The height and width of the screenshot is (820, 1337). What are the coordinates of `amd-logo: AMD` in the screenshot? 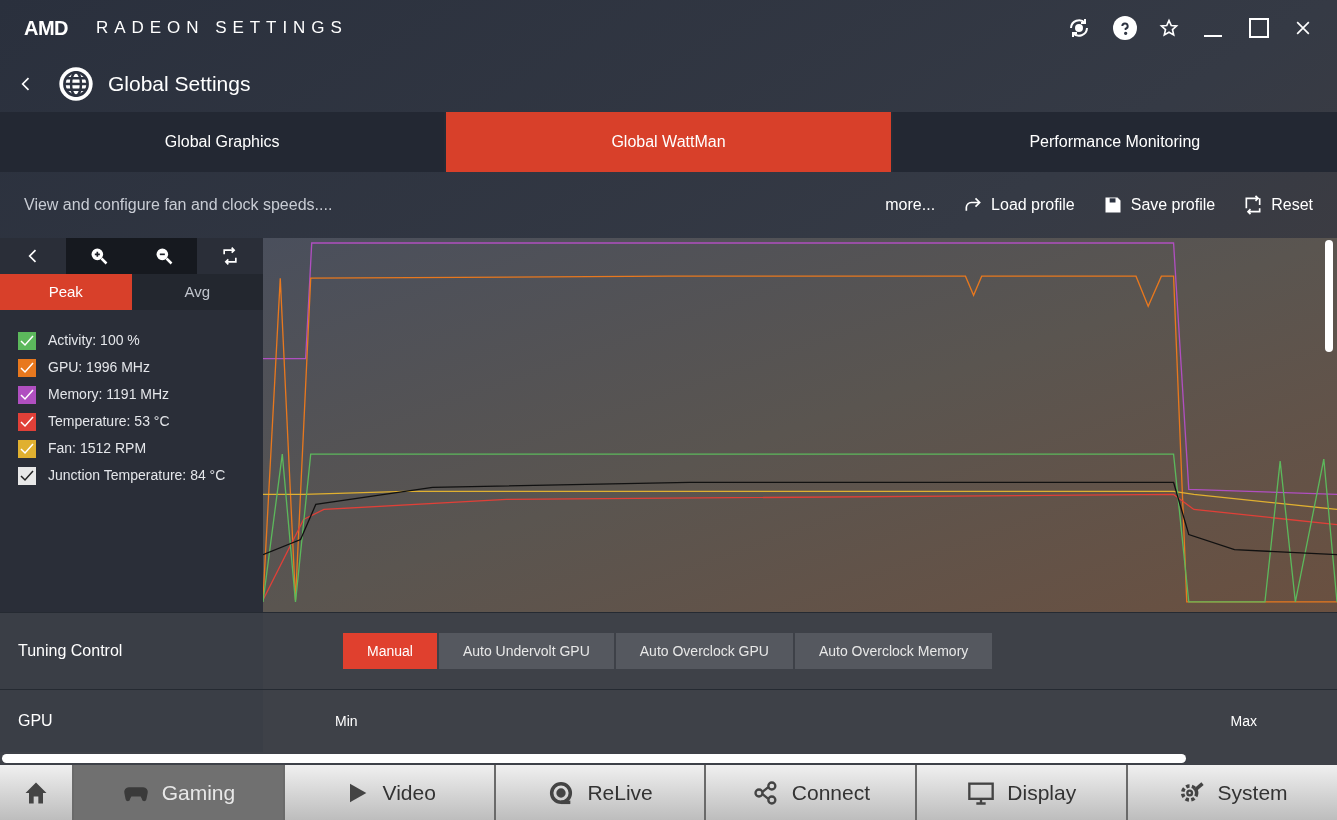 It's located at (46, 28).